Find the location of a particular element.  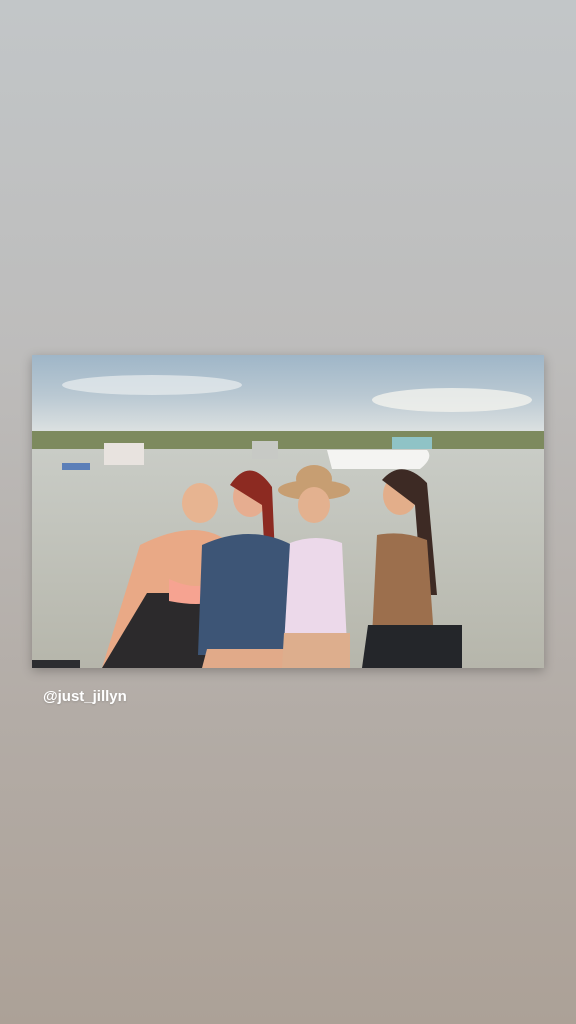

mention-sticker: @just_jillyn is located at coordinates (85, 696).